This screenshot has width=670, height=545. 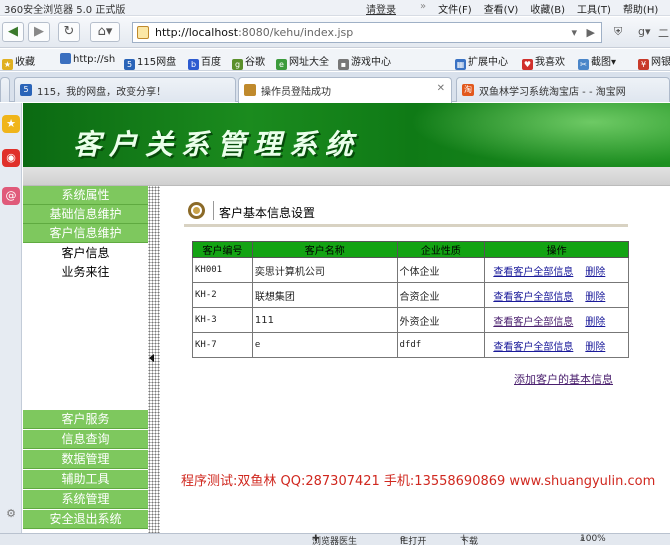 I want to click on table-row: KH-2 联想集团 合资企业 查看客户全部信息 删除, so click(x=410, y=295).